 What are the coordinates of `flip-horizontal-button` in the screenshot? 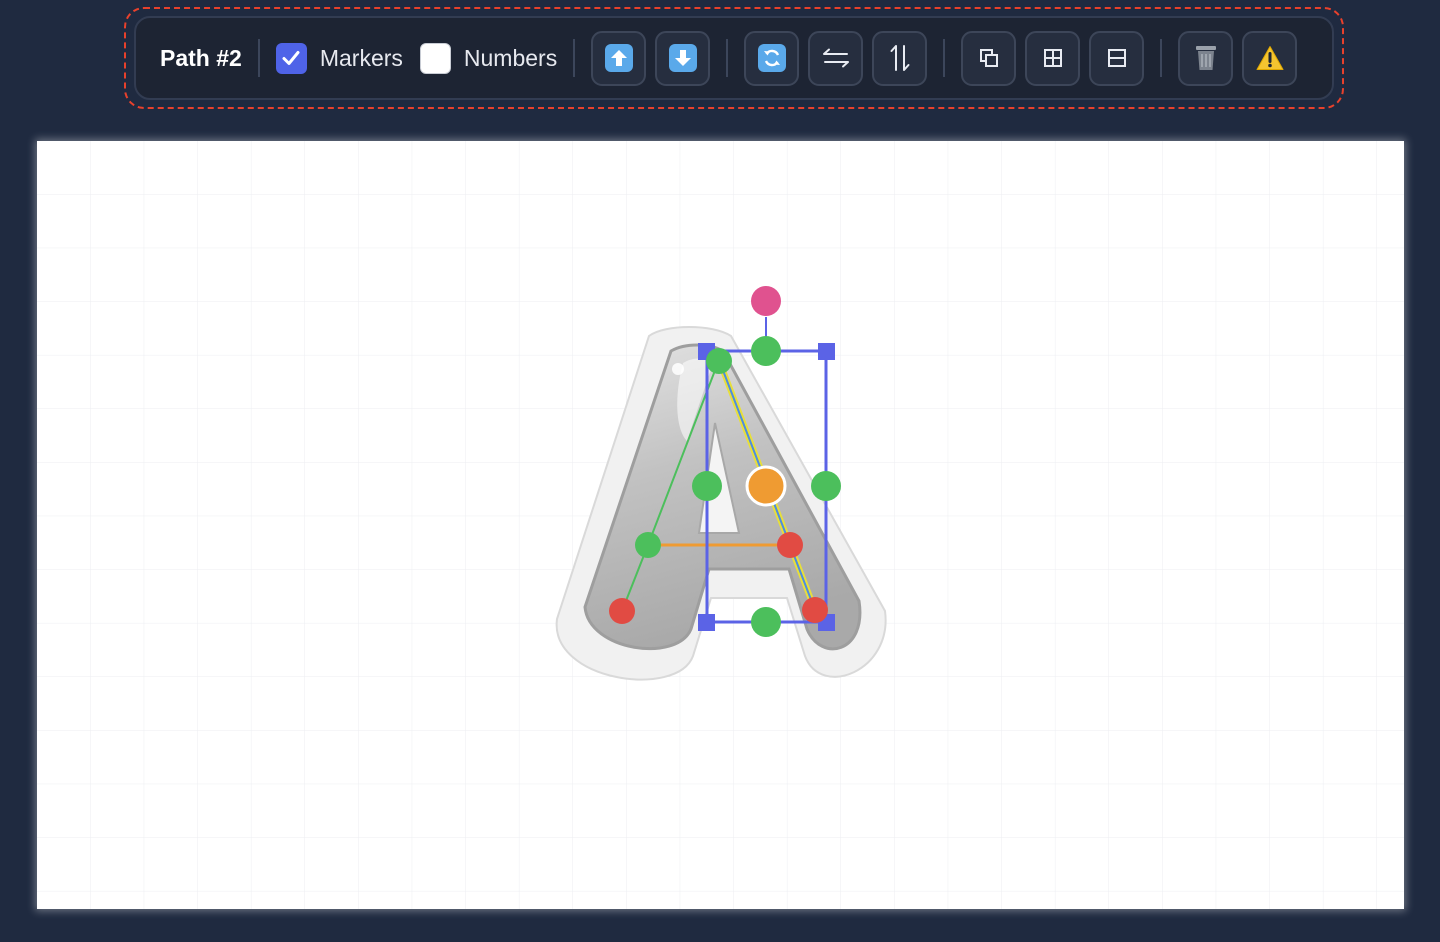 It's located at (836, 58).